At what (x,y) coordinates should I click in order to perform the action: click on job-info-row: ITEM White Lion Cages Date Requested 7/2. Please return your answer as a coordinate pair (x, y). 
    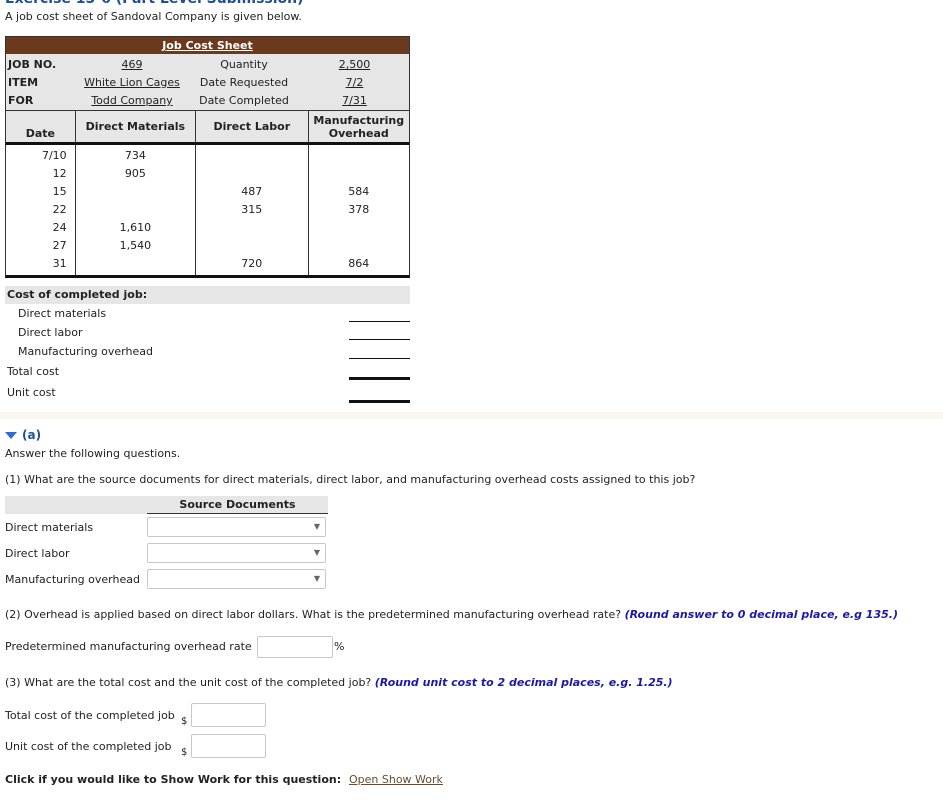
    Looking at the image, I should click on (207, 83).